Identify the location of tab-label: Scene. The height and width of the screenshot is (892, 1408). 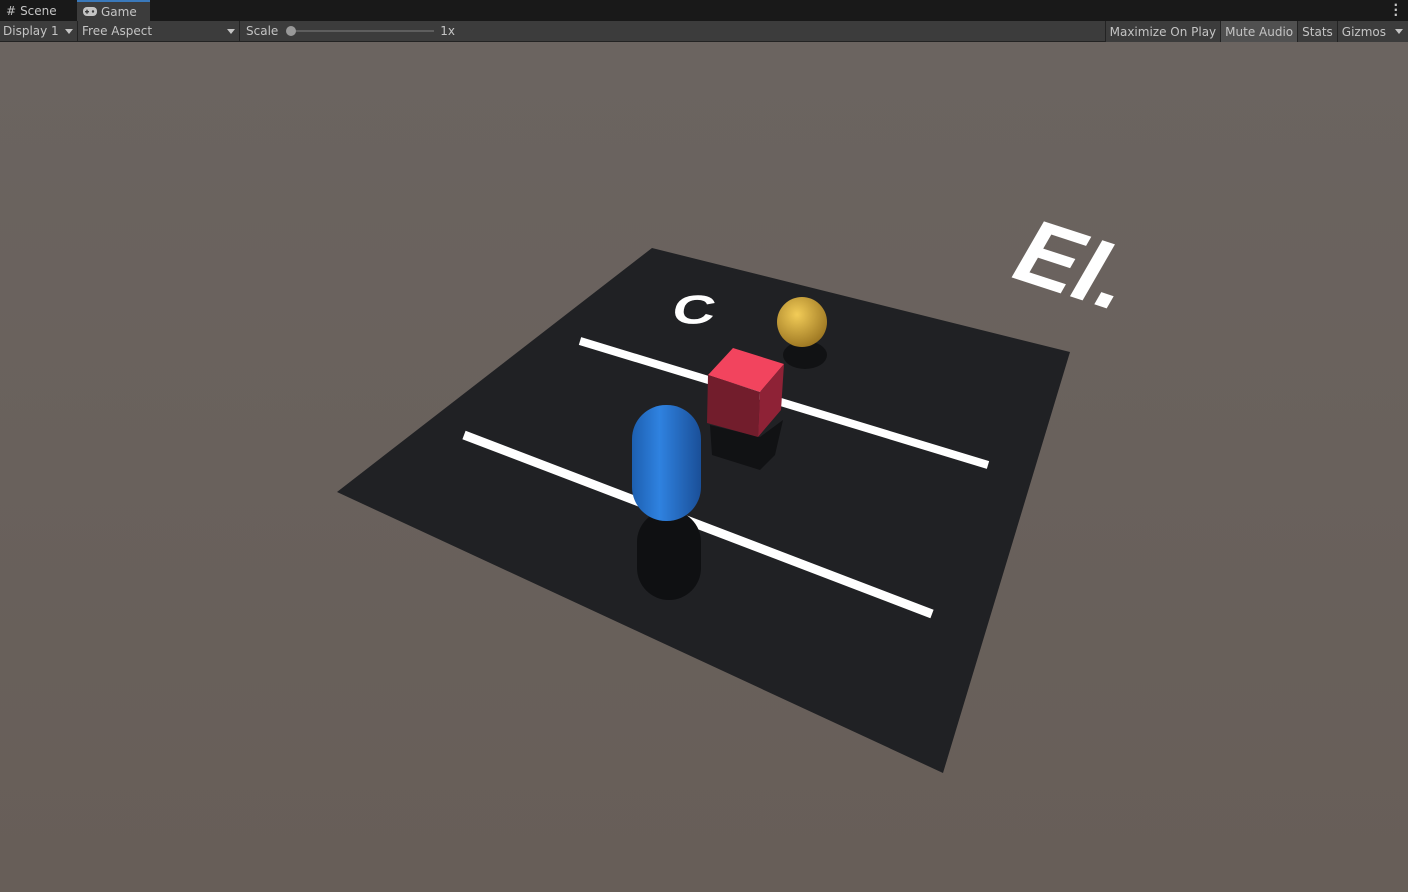
(38, 10).